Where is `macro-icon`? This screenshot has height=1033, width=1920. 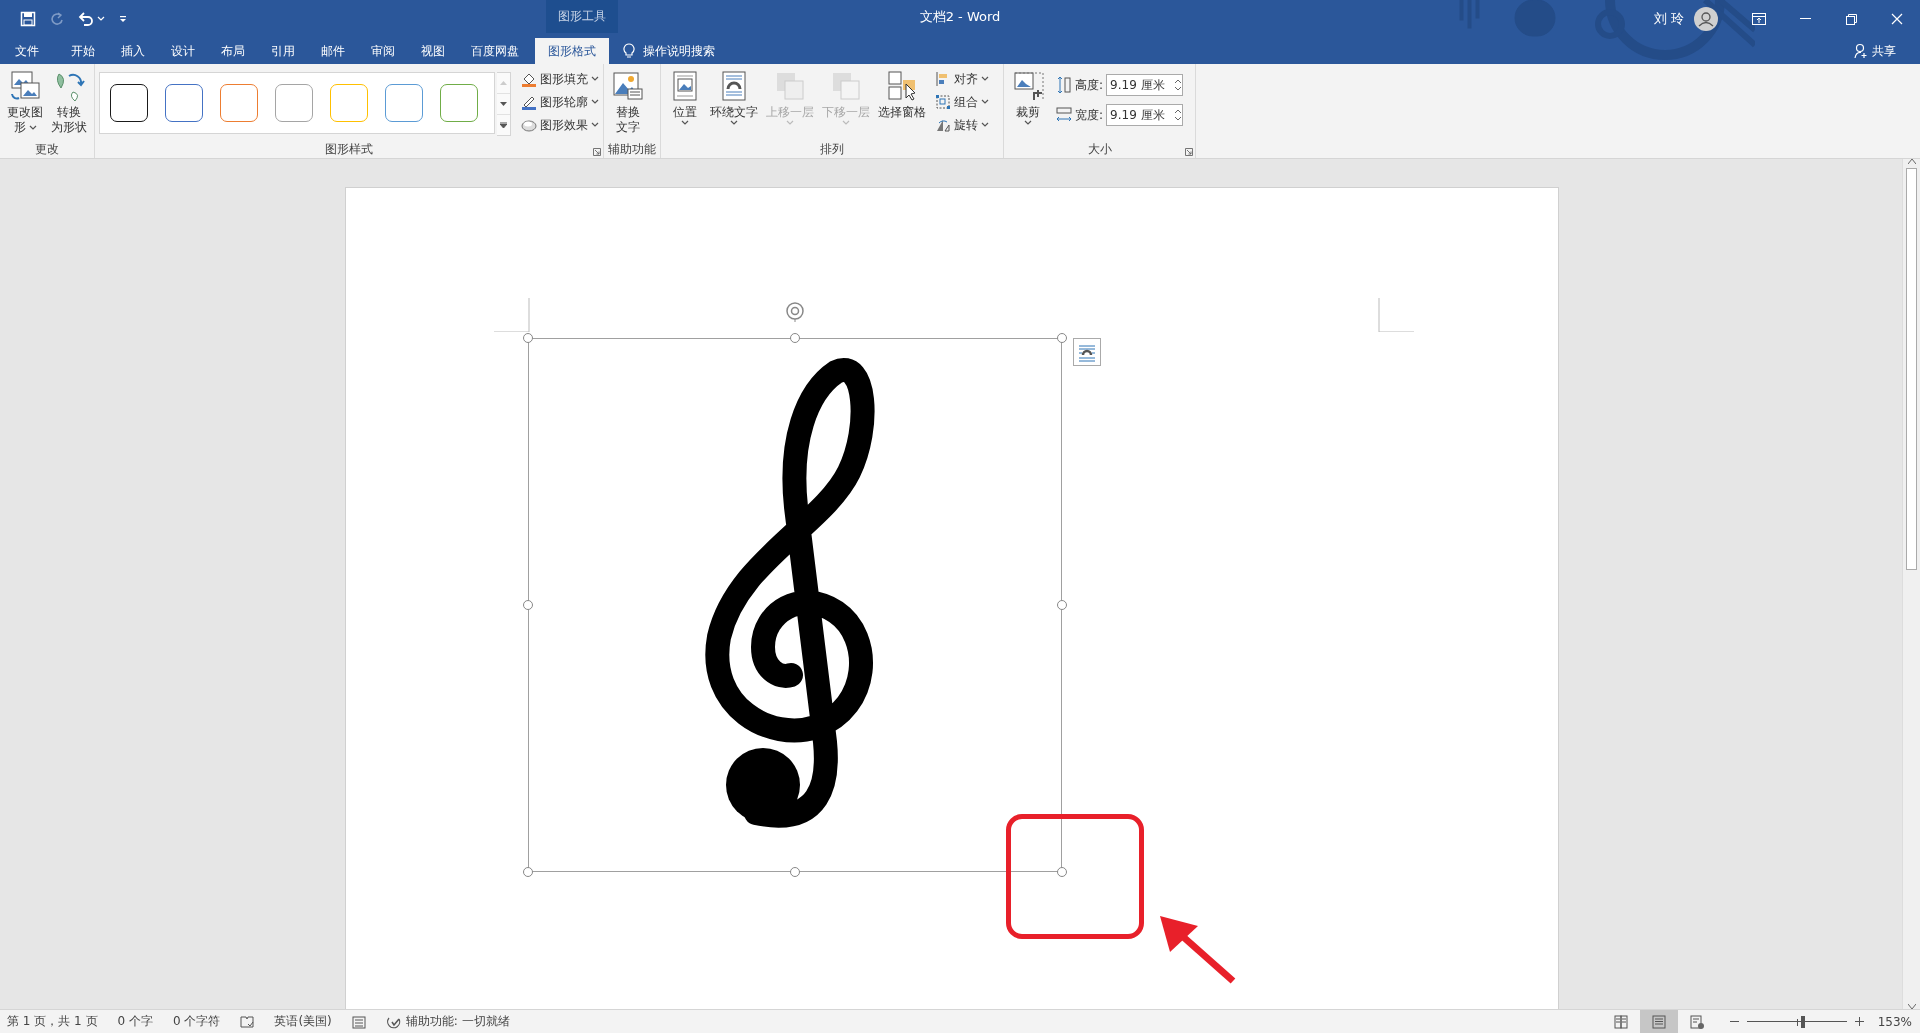
macro-icon is located at coordinates (358, 1021).